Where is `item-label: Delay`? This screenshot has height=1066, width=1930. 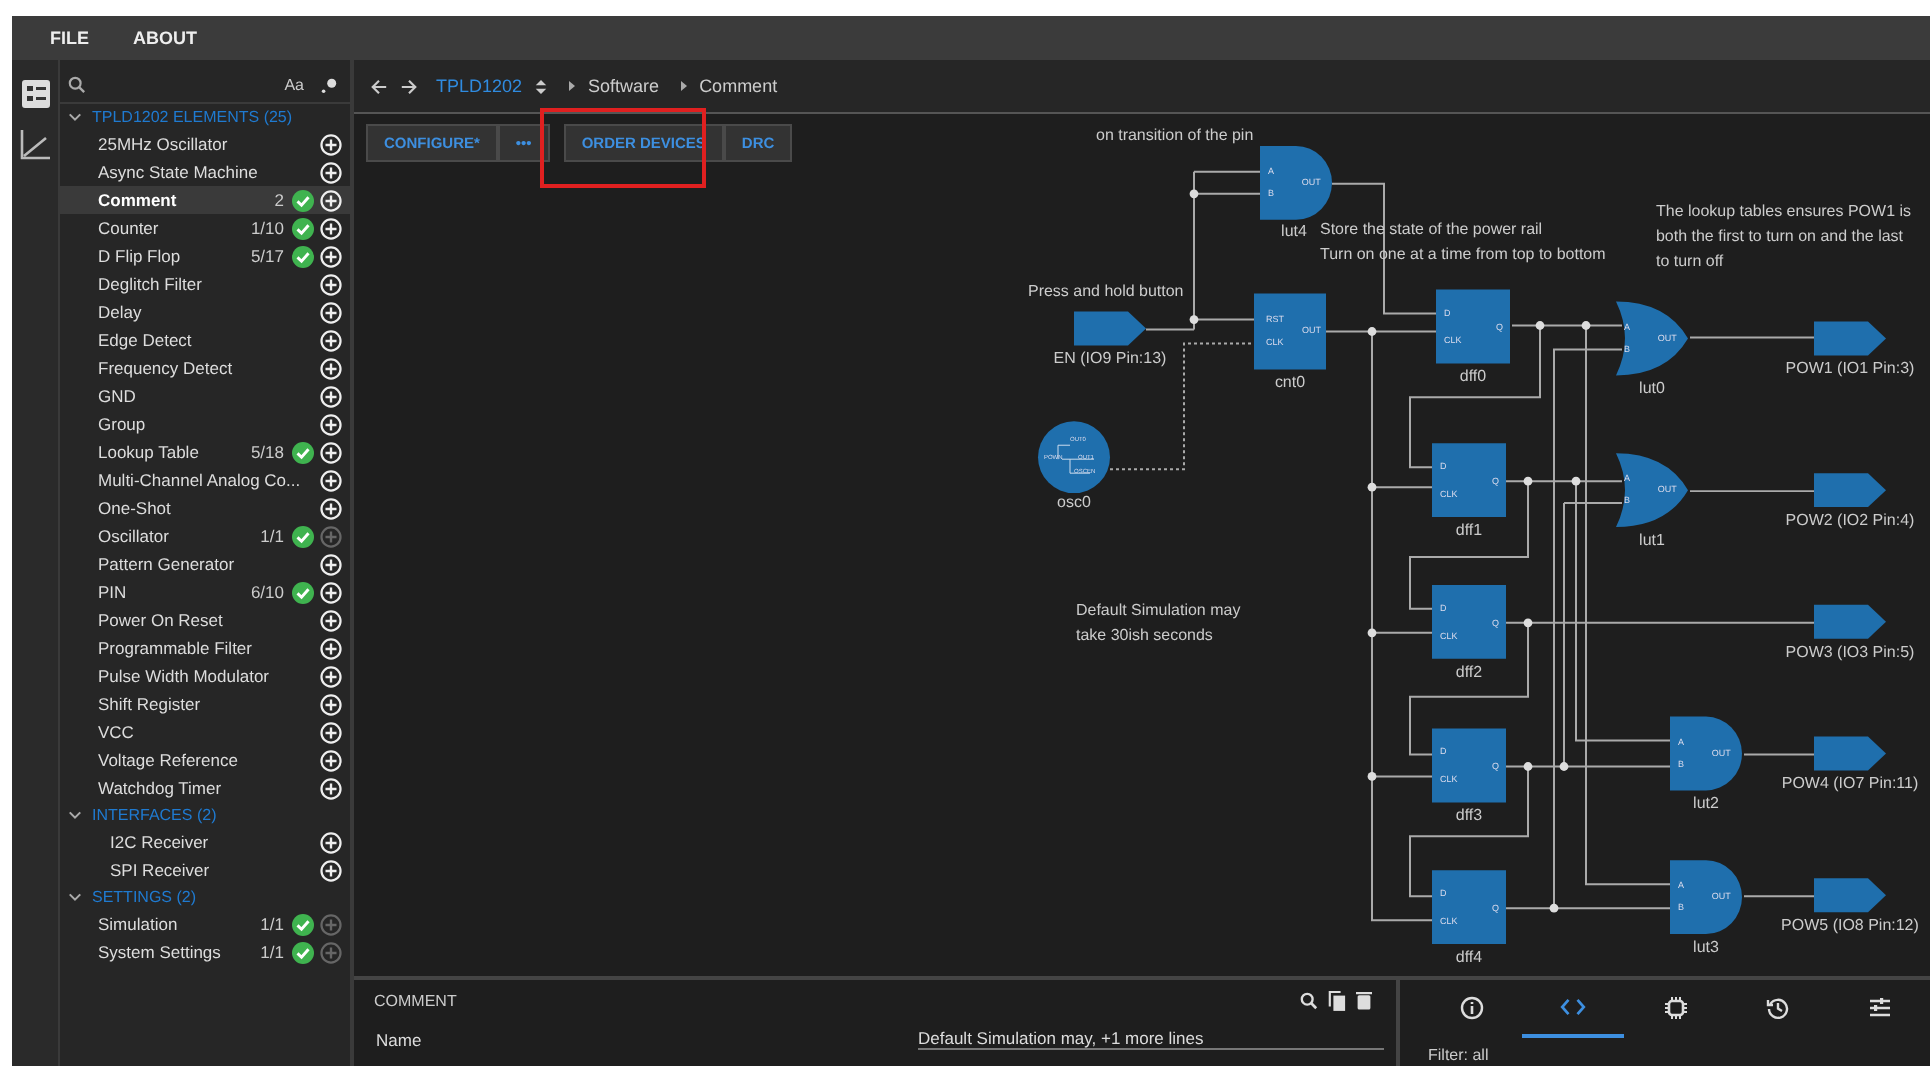
item-label: Delay is located at coordinates (121, 312).